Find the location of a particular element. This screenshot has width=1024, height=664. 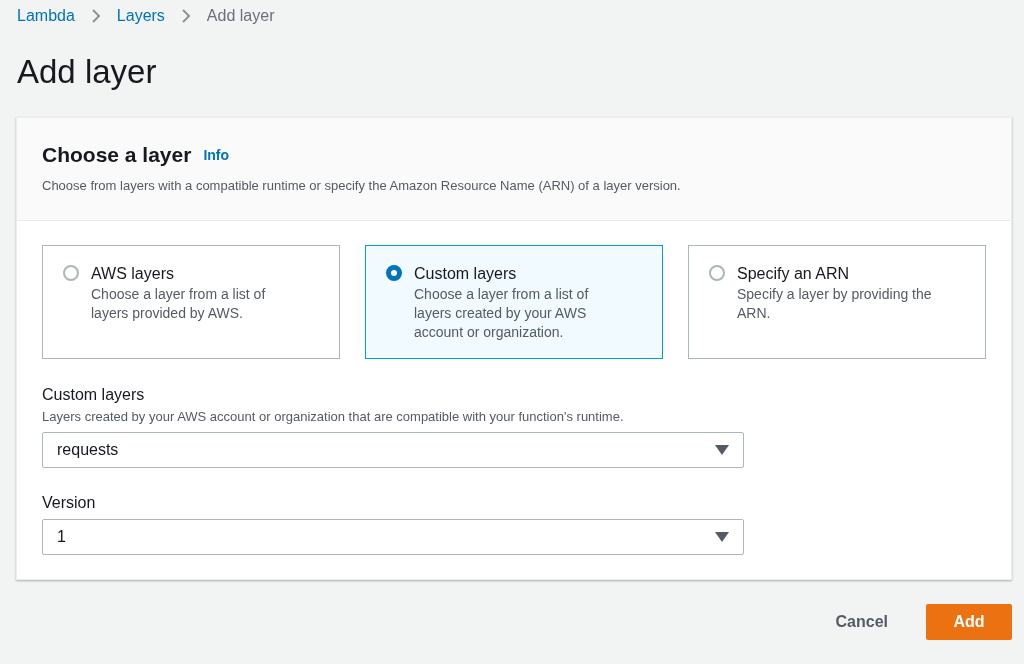

option-label: Specify an ARN is located at coordinates (794, 273).